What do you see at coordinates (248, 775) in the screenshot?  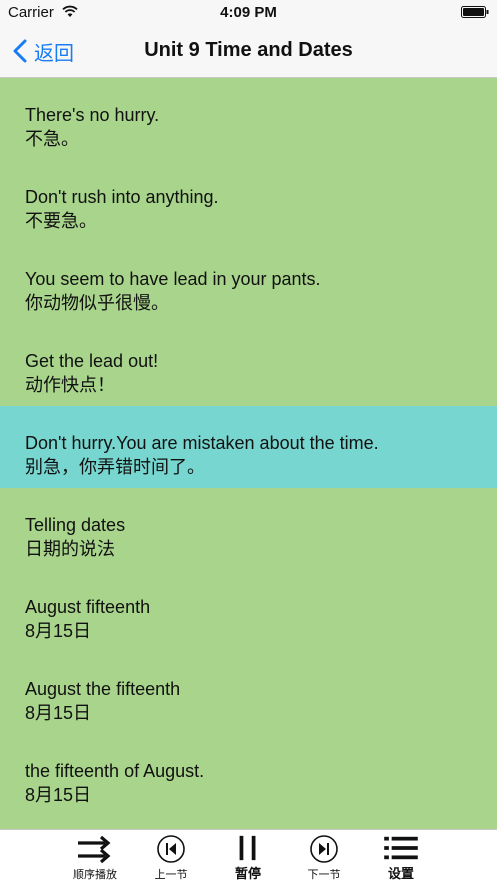 I see `list-item: the fifteenth of August. 8月15日` at bounding box center [248, 775].